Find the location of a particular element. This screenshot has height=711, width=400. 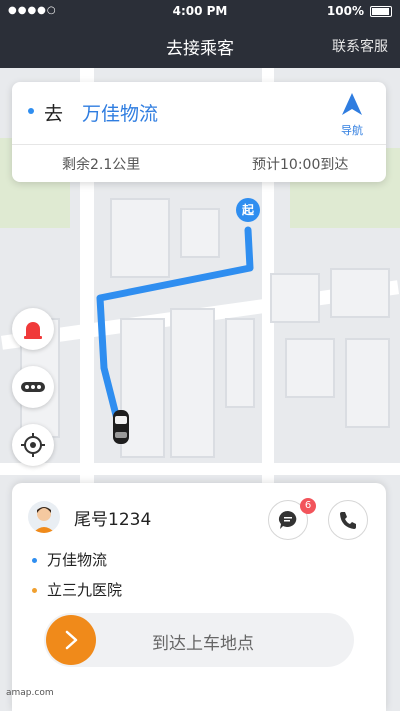

unread-badge: 6 is located at coordinates (308, 506).